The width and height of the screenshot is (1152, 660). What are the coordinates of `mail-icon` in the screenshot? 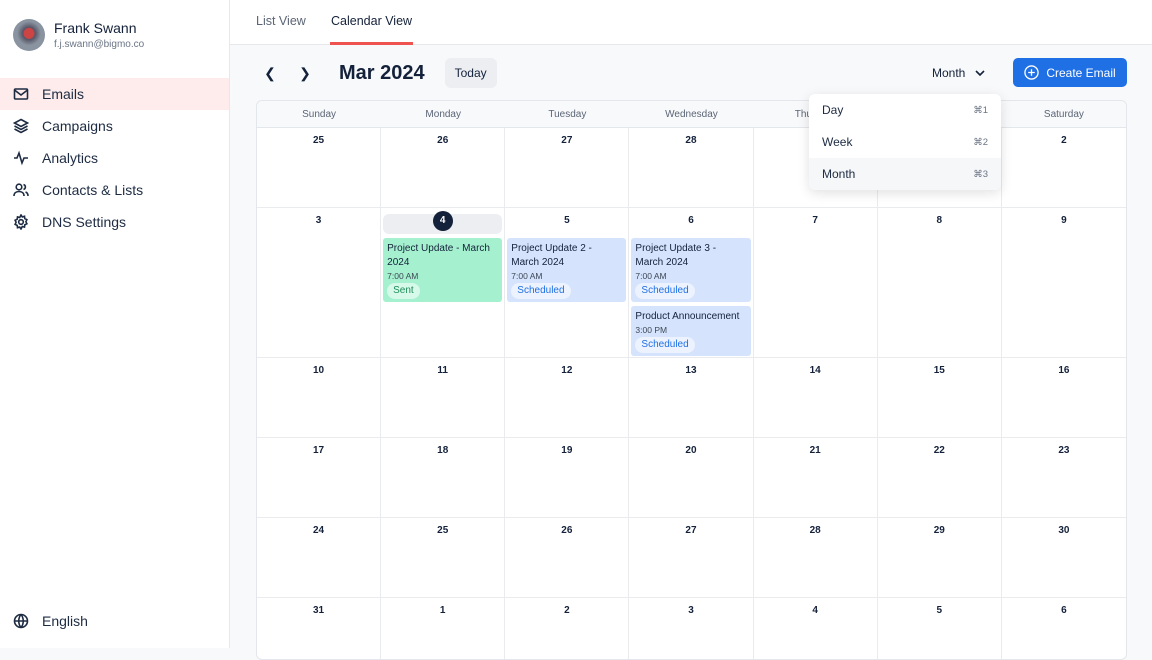 It's located at (21, 94).